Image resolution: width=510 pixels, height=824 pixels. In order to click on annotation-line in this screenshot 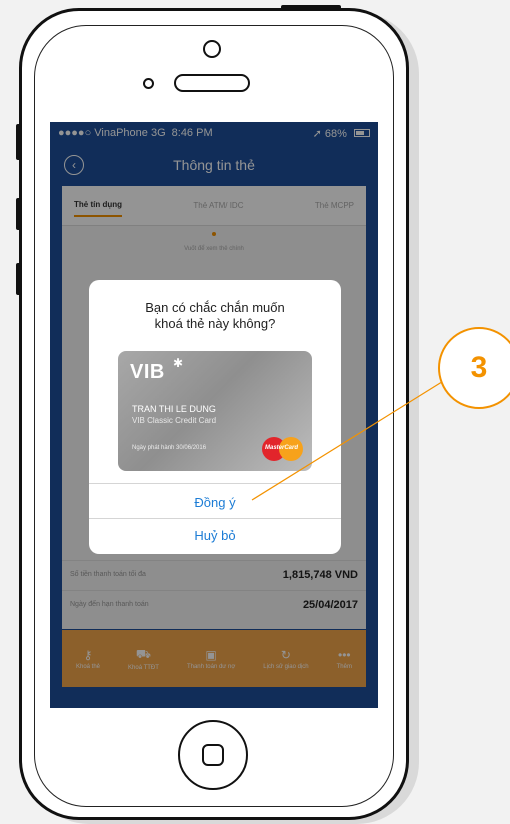, I will do `click(348, 440)`.